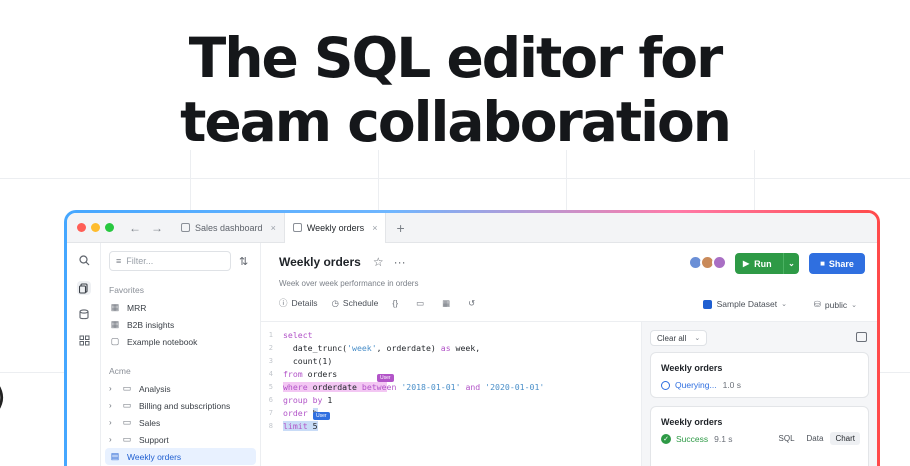 The width and height of the screenshot is (910, 466). I want to click on sidebar-item-label: MRR, so click(137, 307).